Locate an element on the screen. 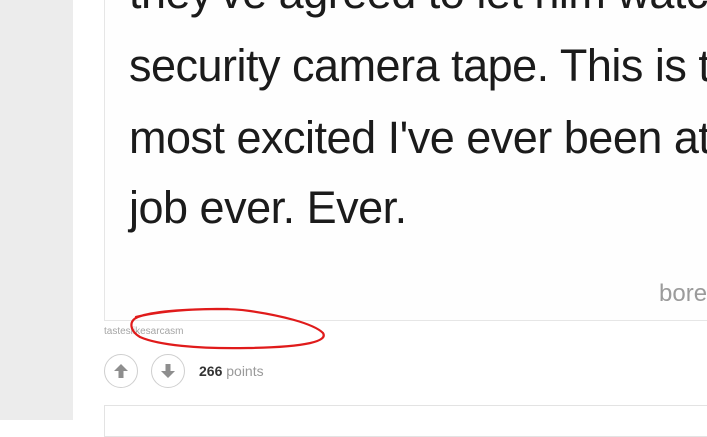 Image resolution: width=707 pixels, height=437 pixels. downvote-button is located at coordinates (168, 371).